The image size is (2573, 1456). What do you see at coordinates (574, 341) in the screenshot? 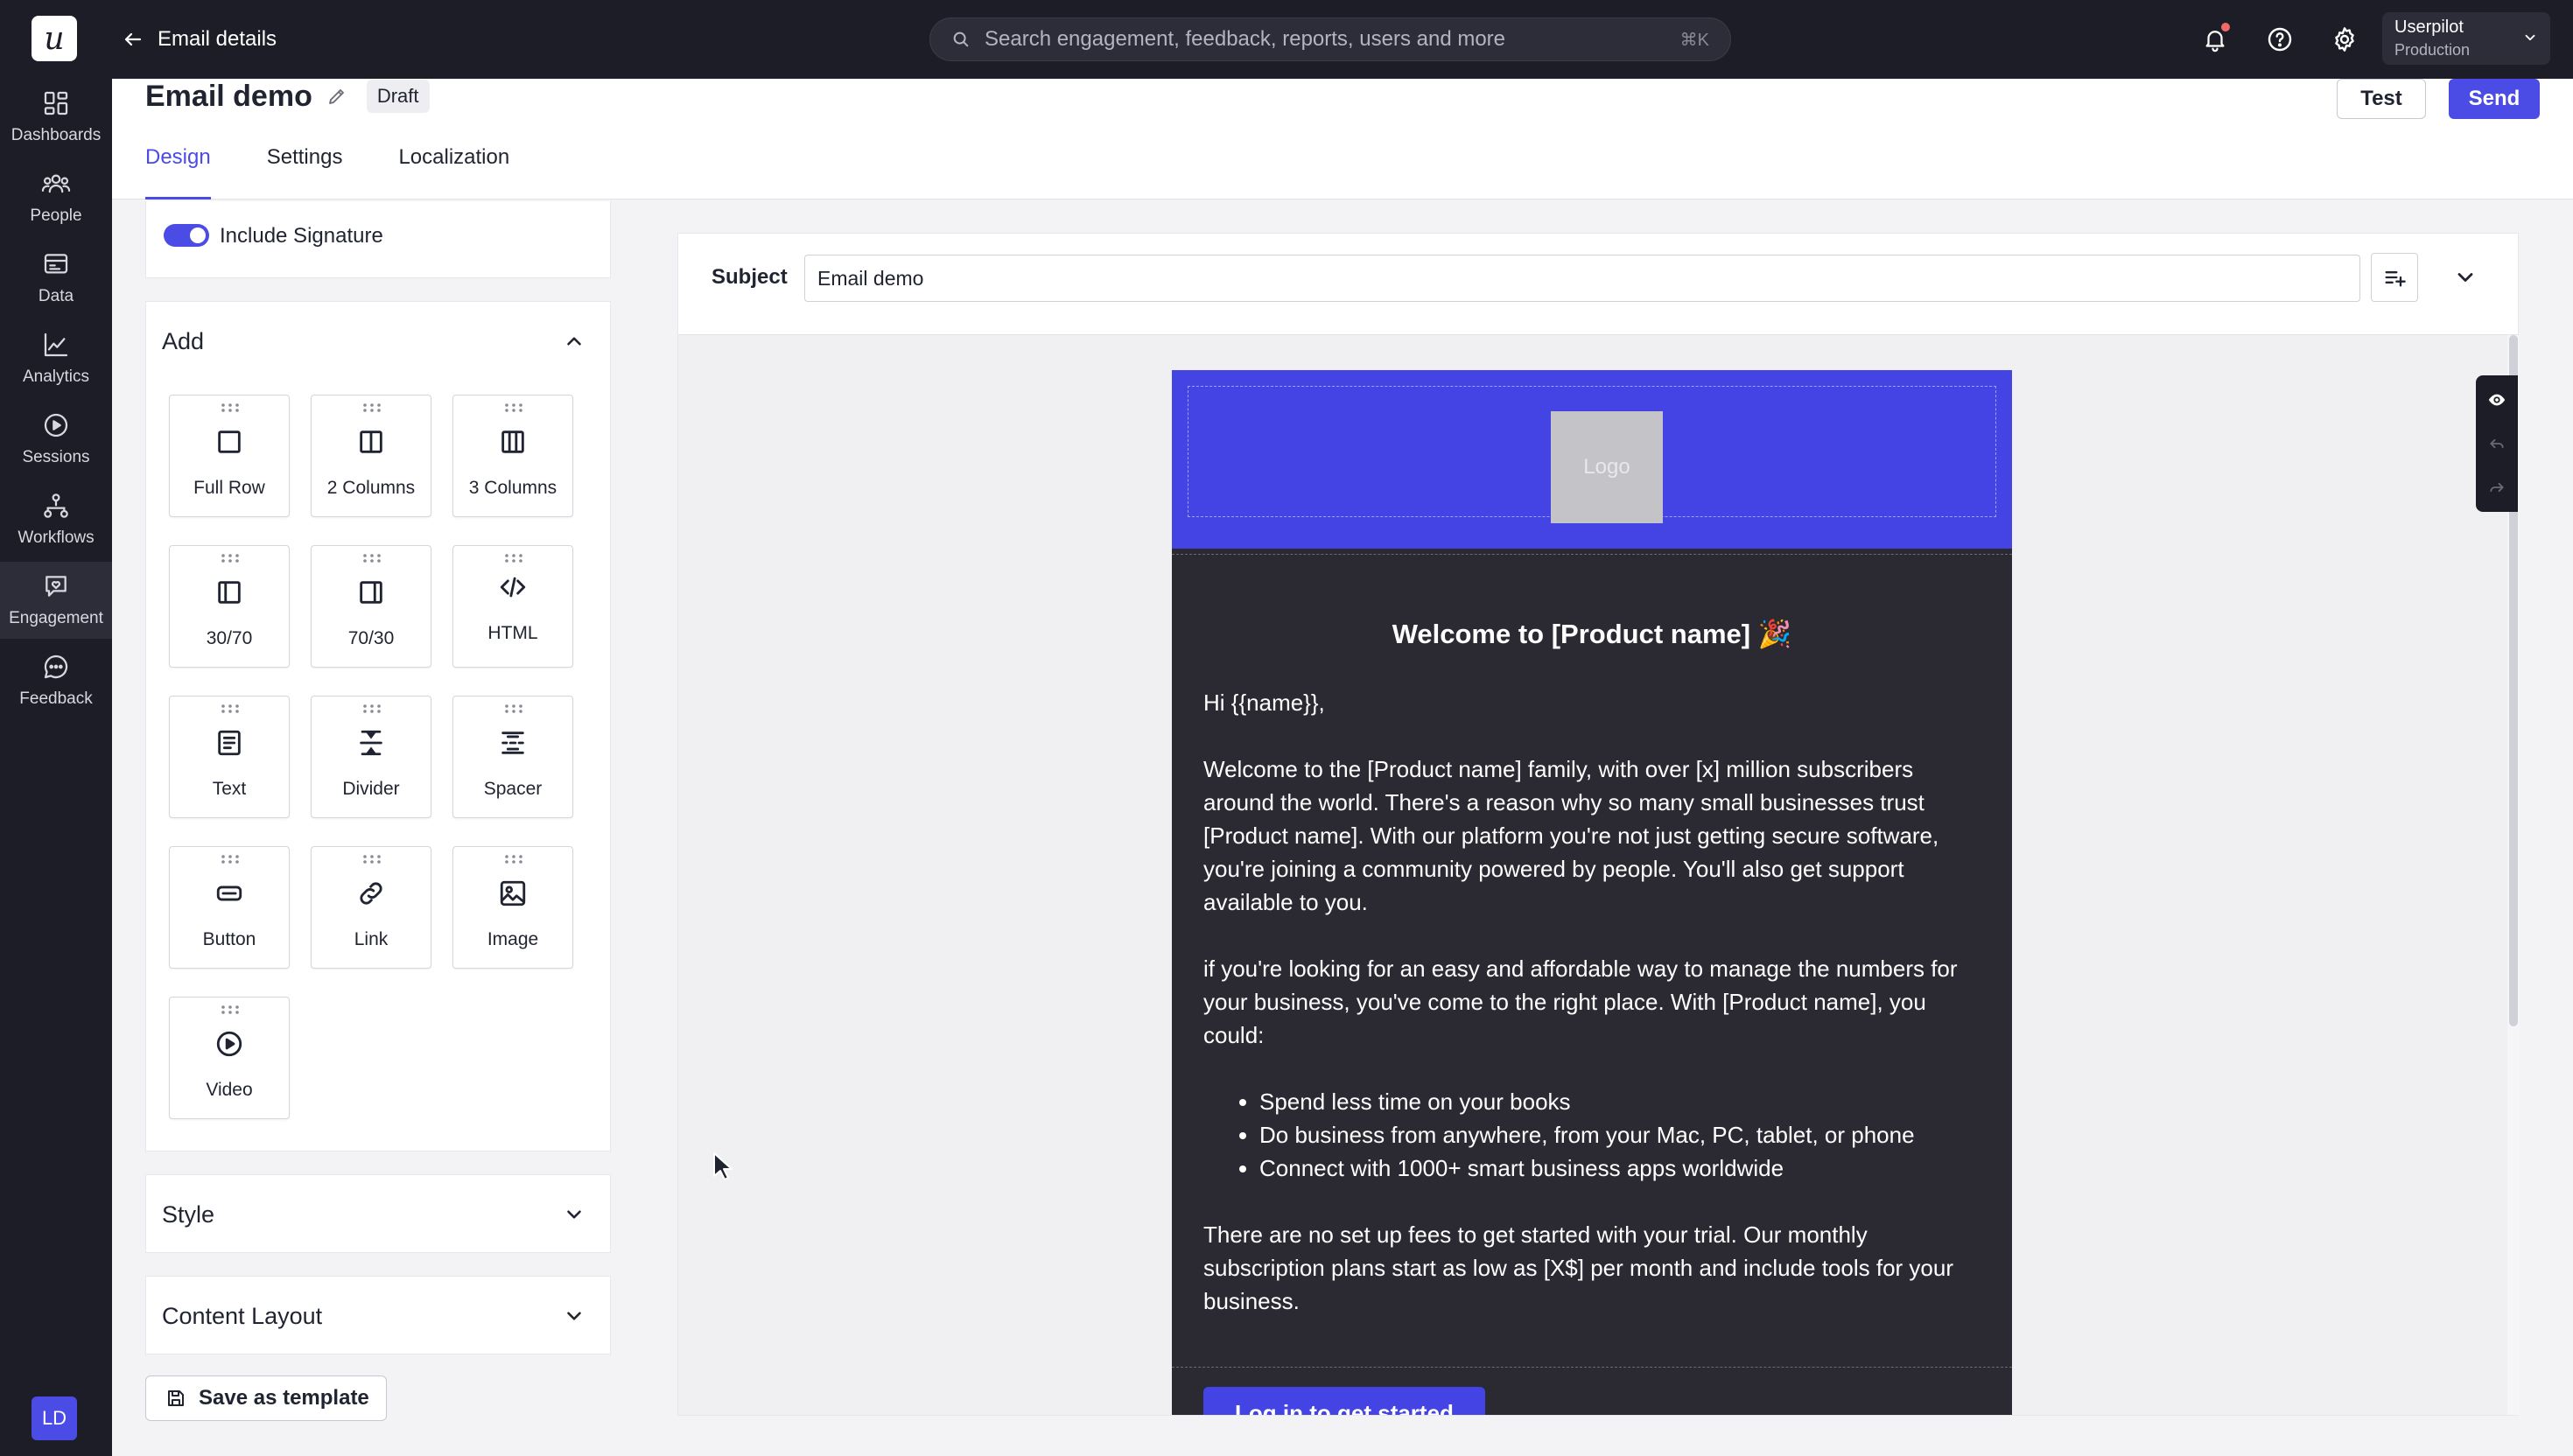
I see `chevron-up-icon` at bounding box center [574, 341].